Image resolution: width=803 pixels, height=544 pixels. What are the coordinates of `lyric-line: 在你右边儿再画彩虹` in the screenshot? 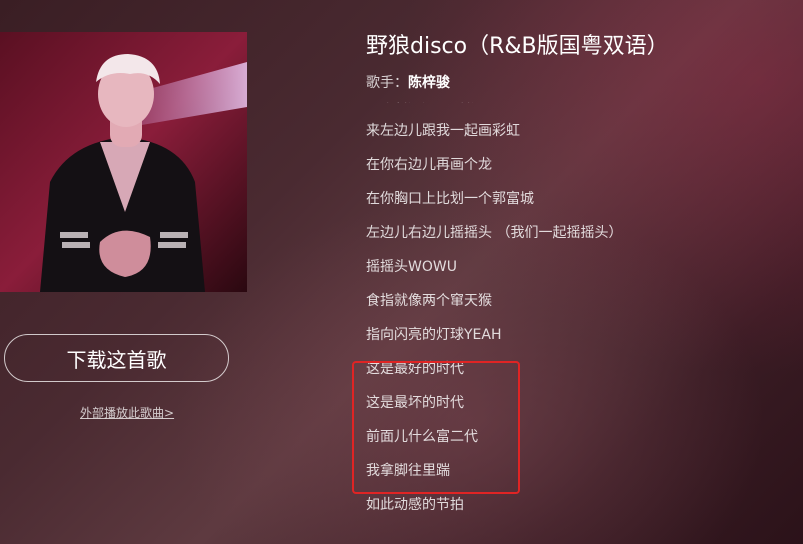 It's located at (494, 108).